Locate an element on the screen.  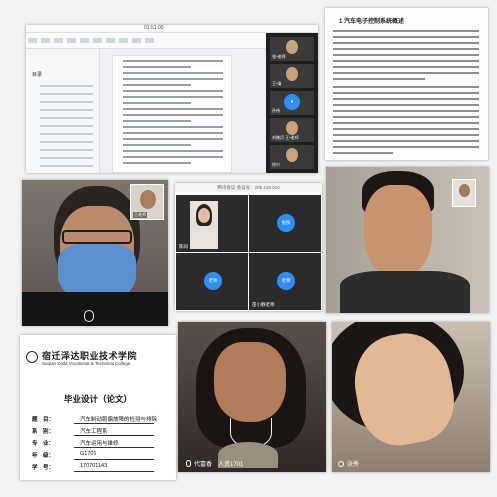
participant-tile: 刘晓月 王*老师 is located at coordinates (292, 130).